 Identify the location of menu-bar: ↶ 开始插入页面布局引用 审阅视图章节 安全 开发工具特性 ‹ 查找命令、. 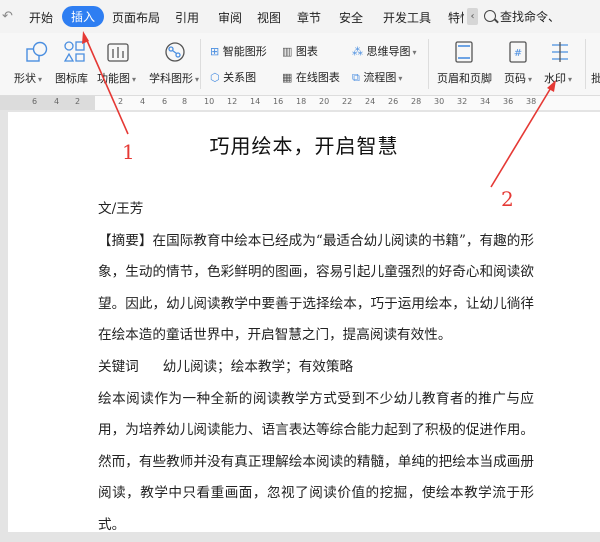
(300, 16).